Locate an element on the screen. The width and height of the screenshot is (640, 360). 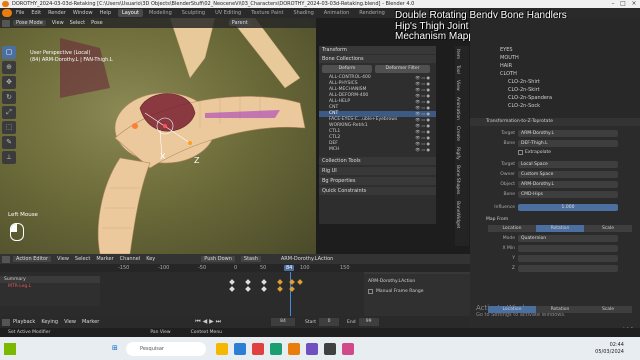
rig-ui-header: Rig UI is located at coordinates (377, 171).